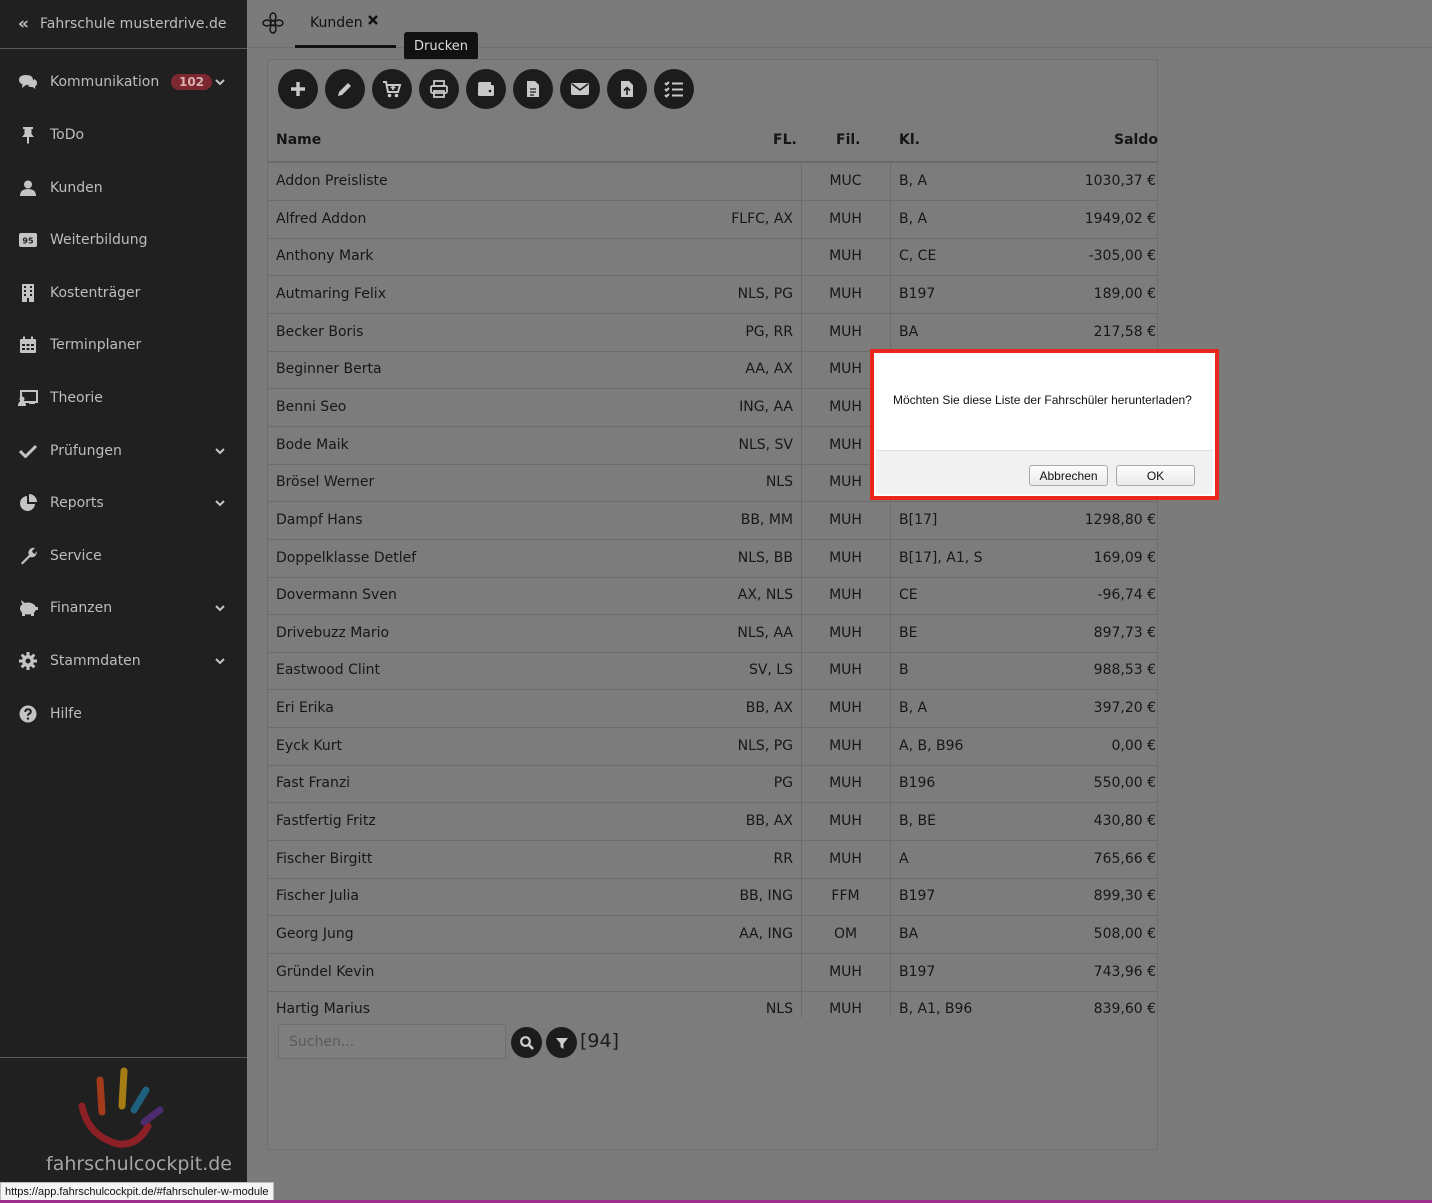 The width and height of the screenshot is (1432, 1203). Describe the element at coordinates (123, 398) in the screenshot. I see `sidebar-item-theorie: Theorie` at that location.